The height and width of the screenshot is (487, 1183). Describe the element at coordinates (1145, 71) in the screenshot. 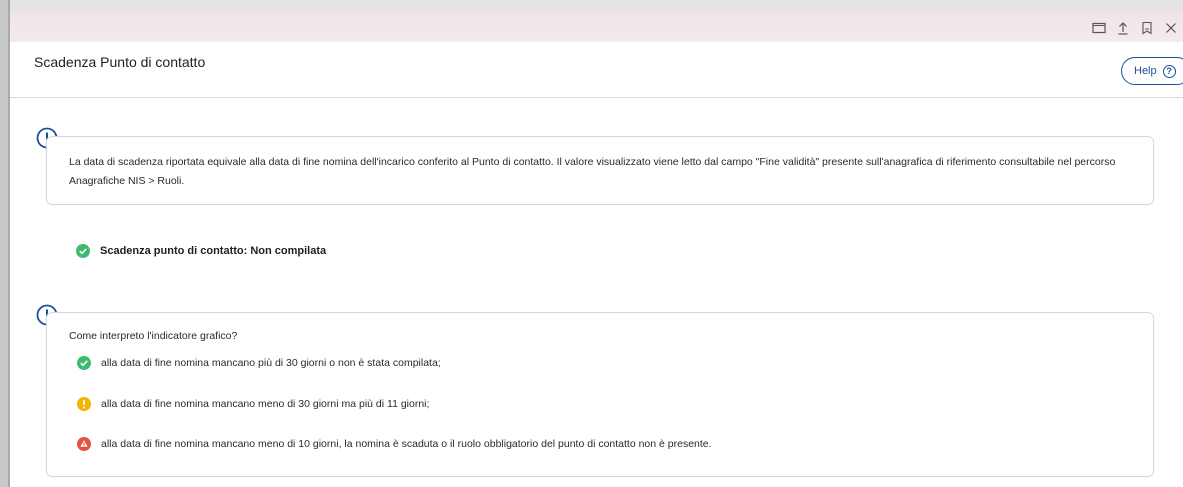

I see `help-label: Help` at that location.